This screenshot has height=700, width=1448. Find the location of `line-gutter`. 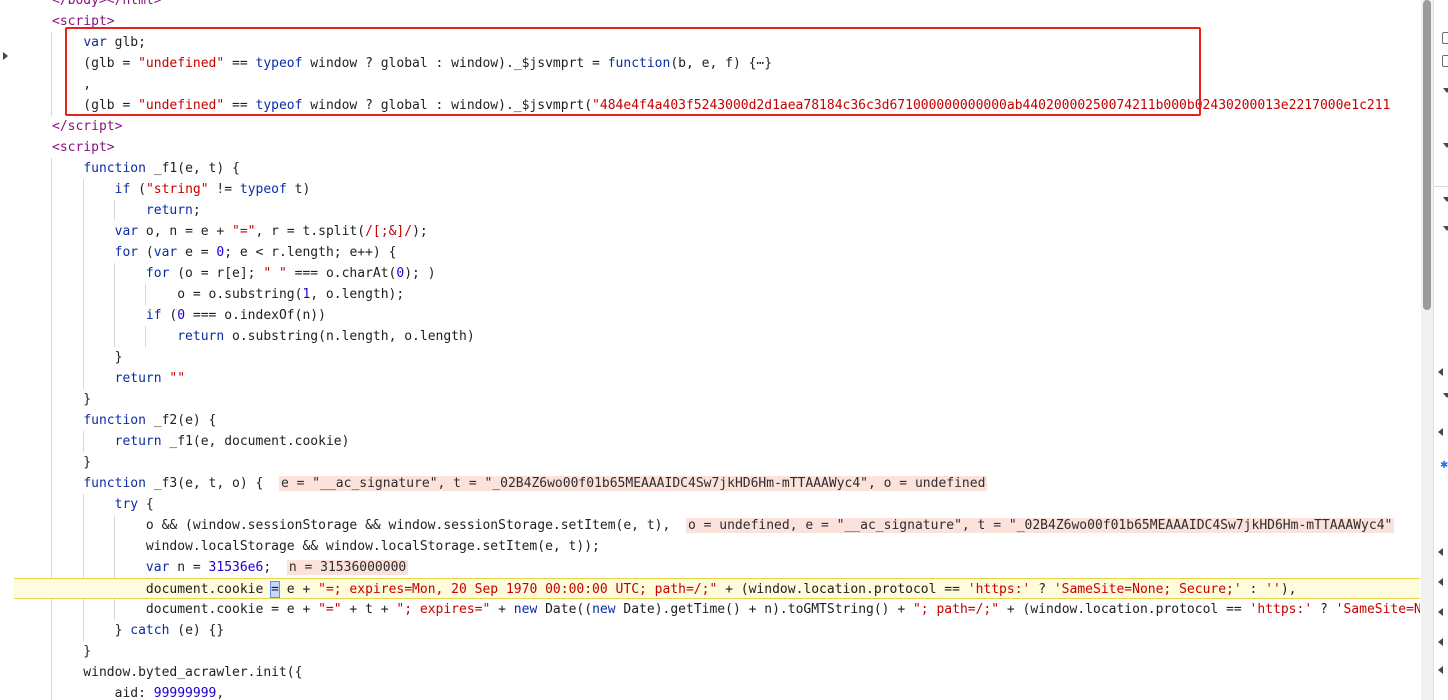

line-gutter is located at coordinates (7, 350).